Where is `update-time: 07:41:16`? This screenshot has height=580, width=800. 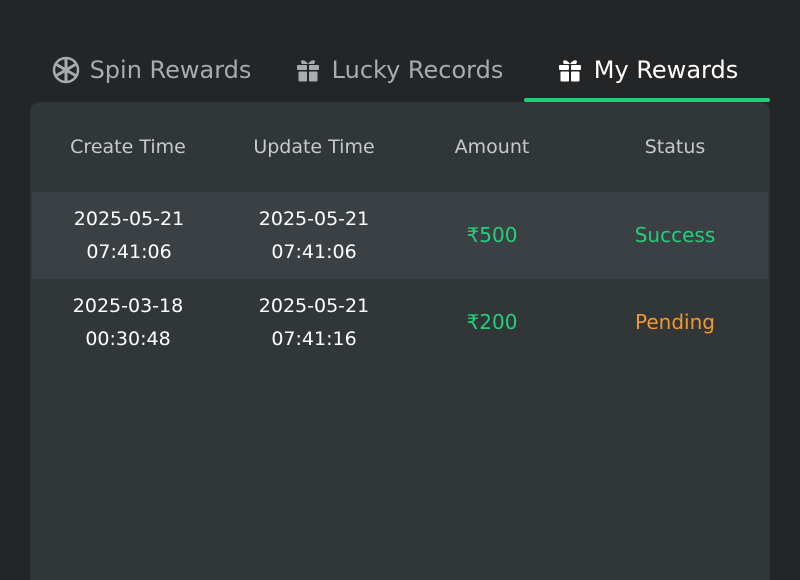
update-time: 07:41:16 is located at coordinates (314, 338).